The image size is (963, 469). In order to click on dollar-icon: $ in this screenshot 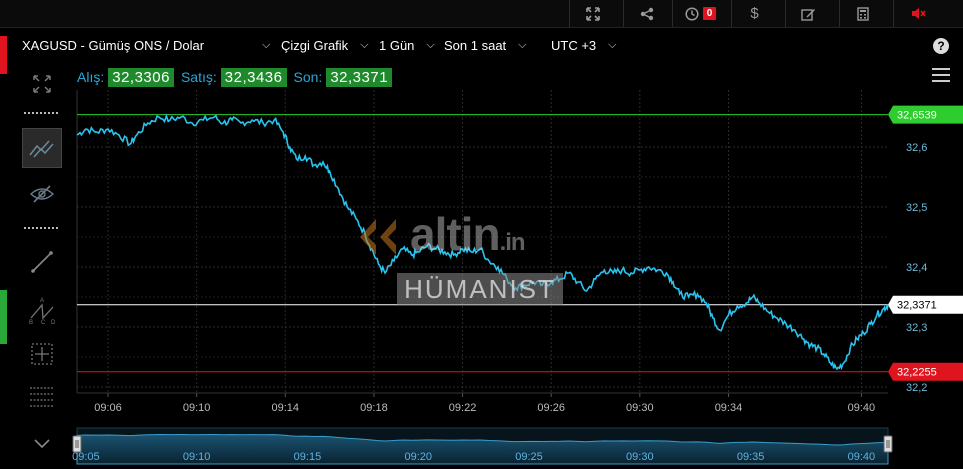, I will do `click(754, 13)`.